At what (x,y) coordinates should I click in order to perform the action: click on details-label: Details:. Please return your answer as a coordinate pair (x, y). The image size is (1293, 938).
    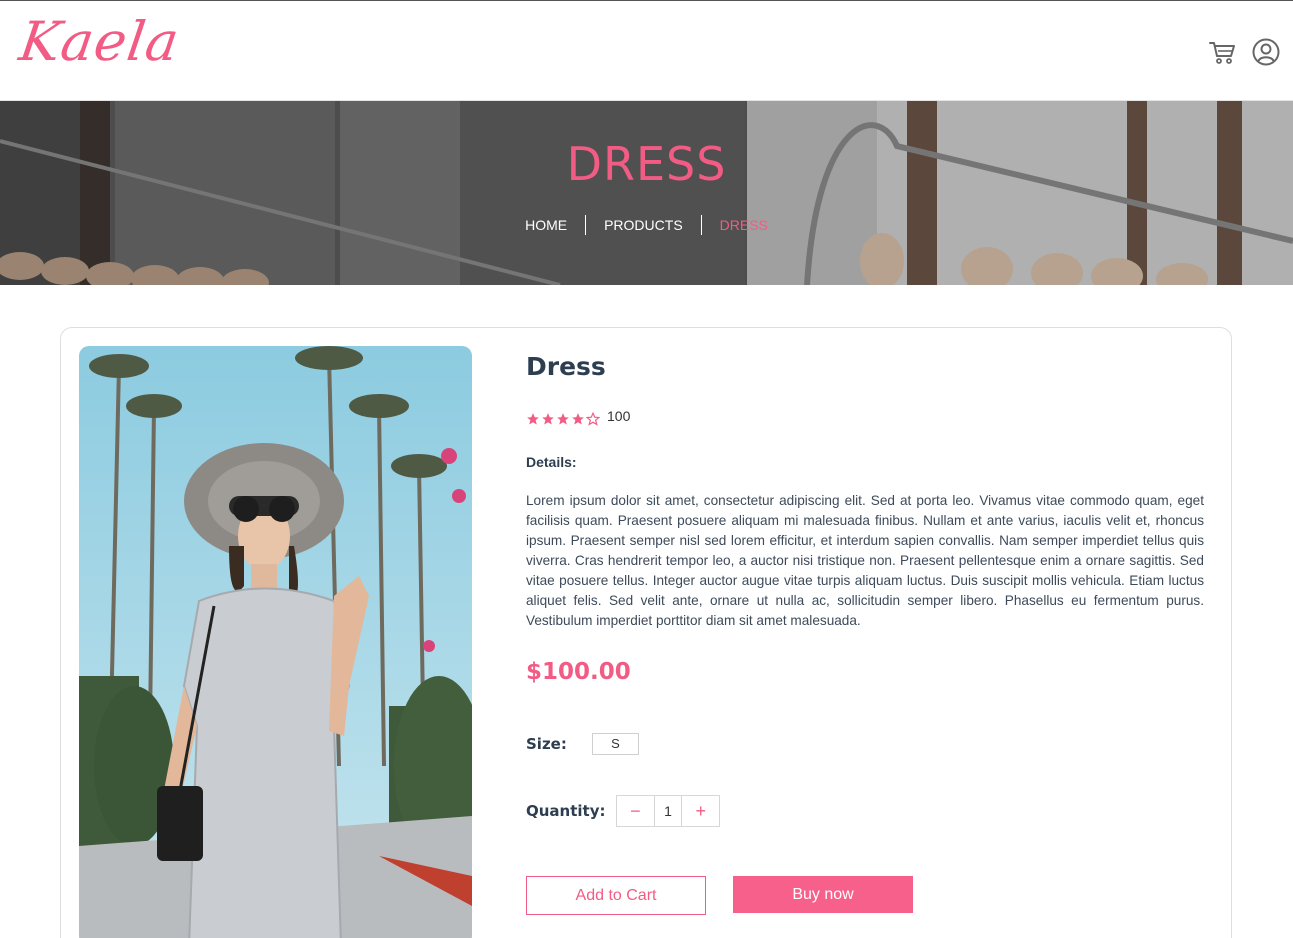
    Looking at the image, I should click on (551, 462).